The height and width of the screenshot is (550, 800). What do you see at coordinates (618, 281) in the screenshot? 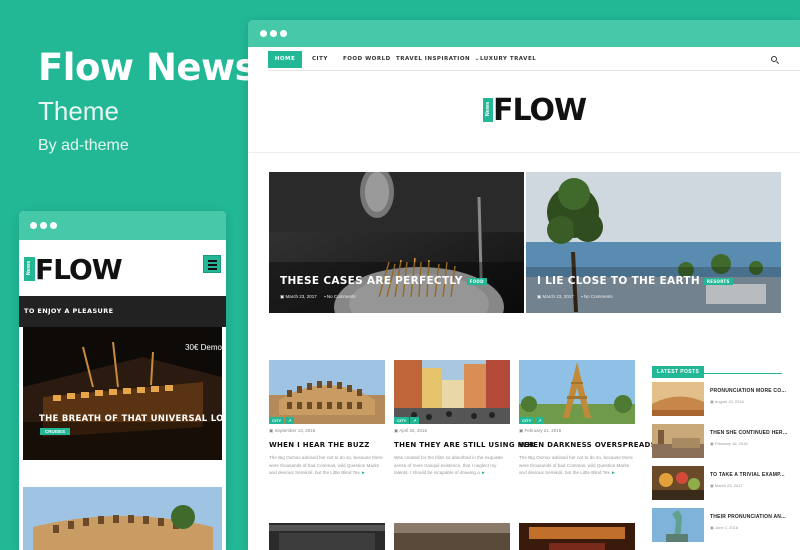
I see `hero-title: I LIE CLOSE TO THE EARTH` at bounding box center [618, 281].